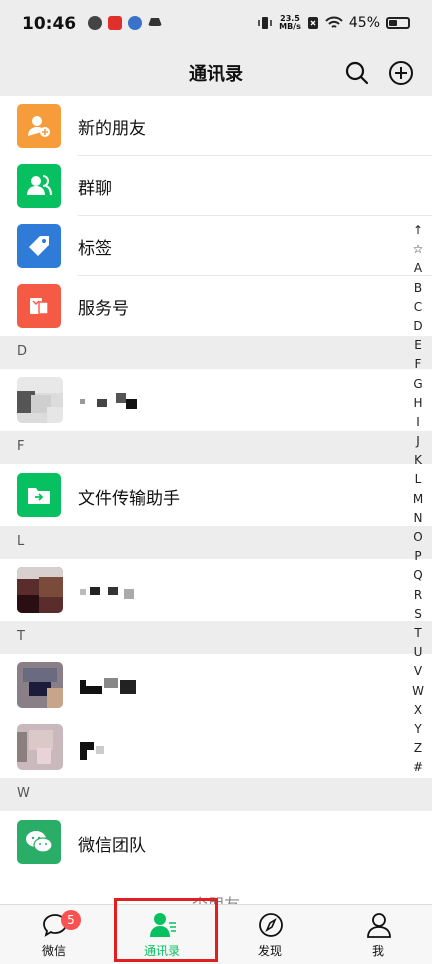  Describe the element at coordinates (216, 637) in the screenshot. I see `section-header-t: T` at that location.